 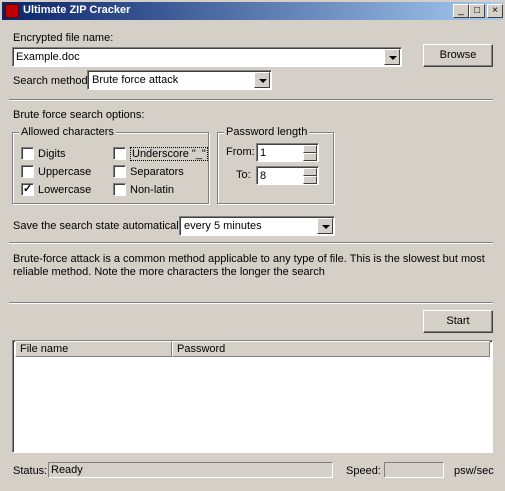 I want to click on browse-button: Browse, so click(x=458, y=55).